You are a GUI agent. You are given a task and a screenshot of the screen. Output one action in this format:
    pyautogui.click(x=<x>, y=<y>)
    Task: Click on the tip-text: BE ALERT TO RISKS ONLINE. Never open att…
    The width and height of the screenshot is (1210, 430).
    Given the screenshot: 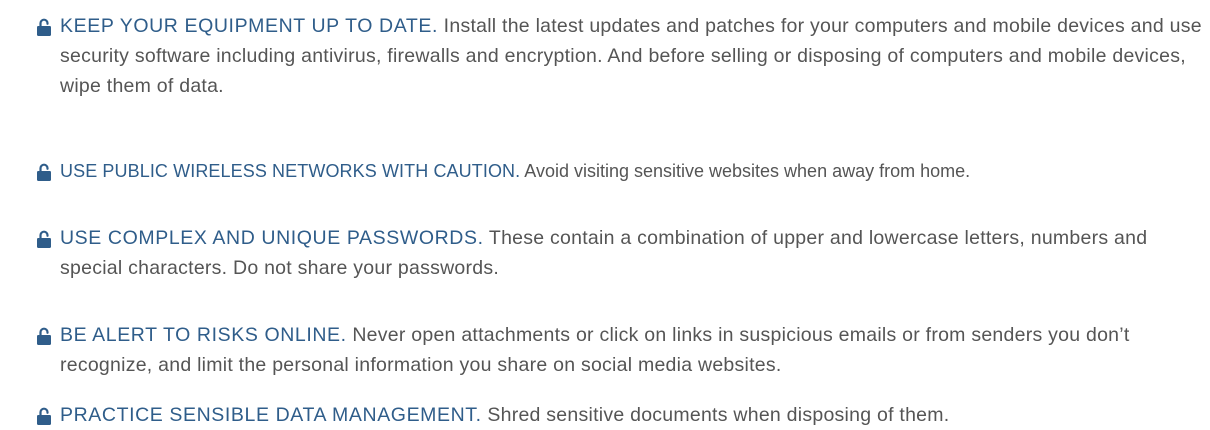 What is the action you would take?
    pyautogui.click(x=631, y=350)
    